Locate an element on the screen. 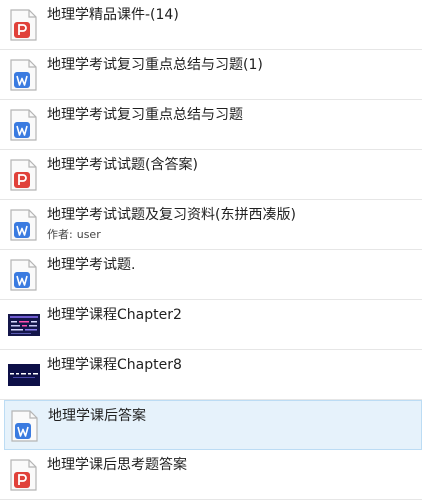 The height and width of the screenshot is (504, 422). file-title: 地理学课后思考题答案 is located at coordinates (117, 465).